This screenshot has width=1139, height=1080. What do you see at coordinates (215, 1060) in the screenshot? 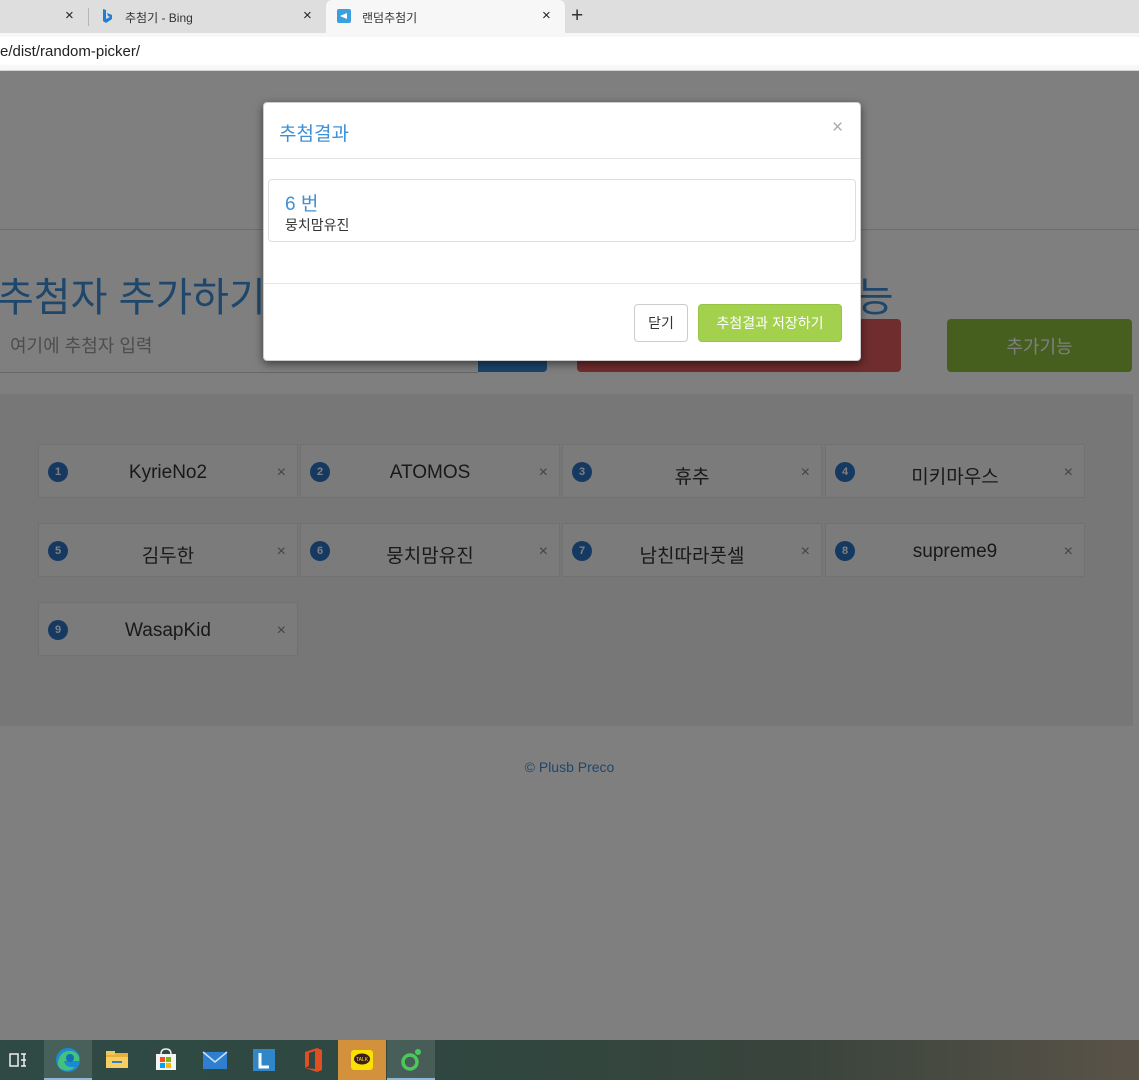
I see `mail-icon` at bounding box center [215, 1060].